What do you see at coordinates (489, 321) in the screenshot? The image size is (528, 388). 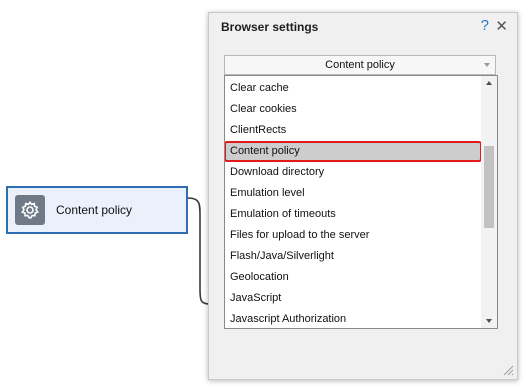 I see `scroll-down-arrow-icon` at bounding box center [489, 321].